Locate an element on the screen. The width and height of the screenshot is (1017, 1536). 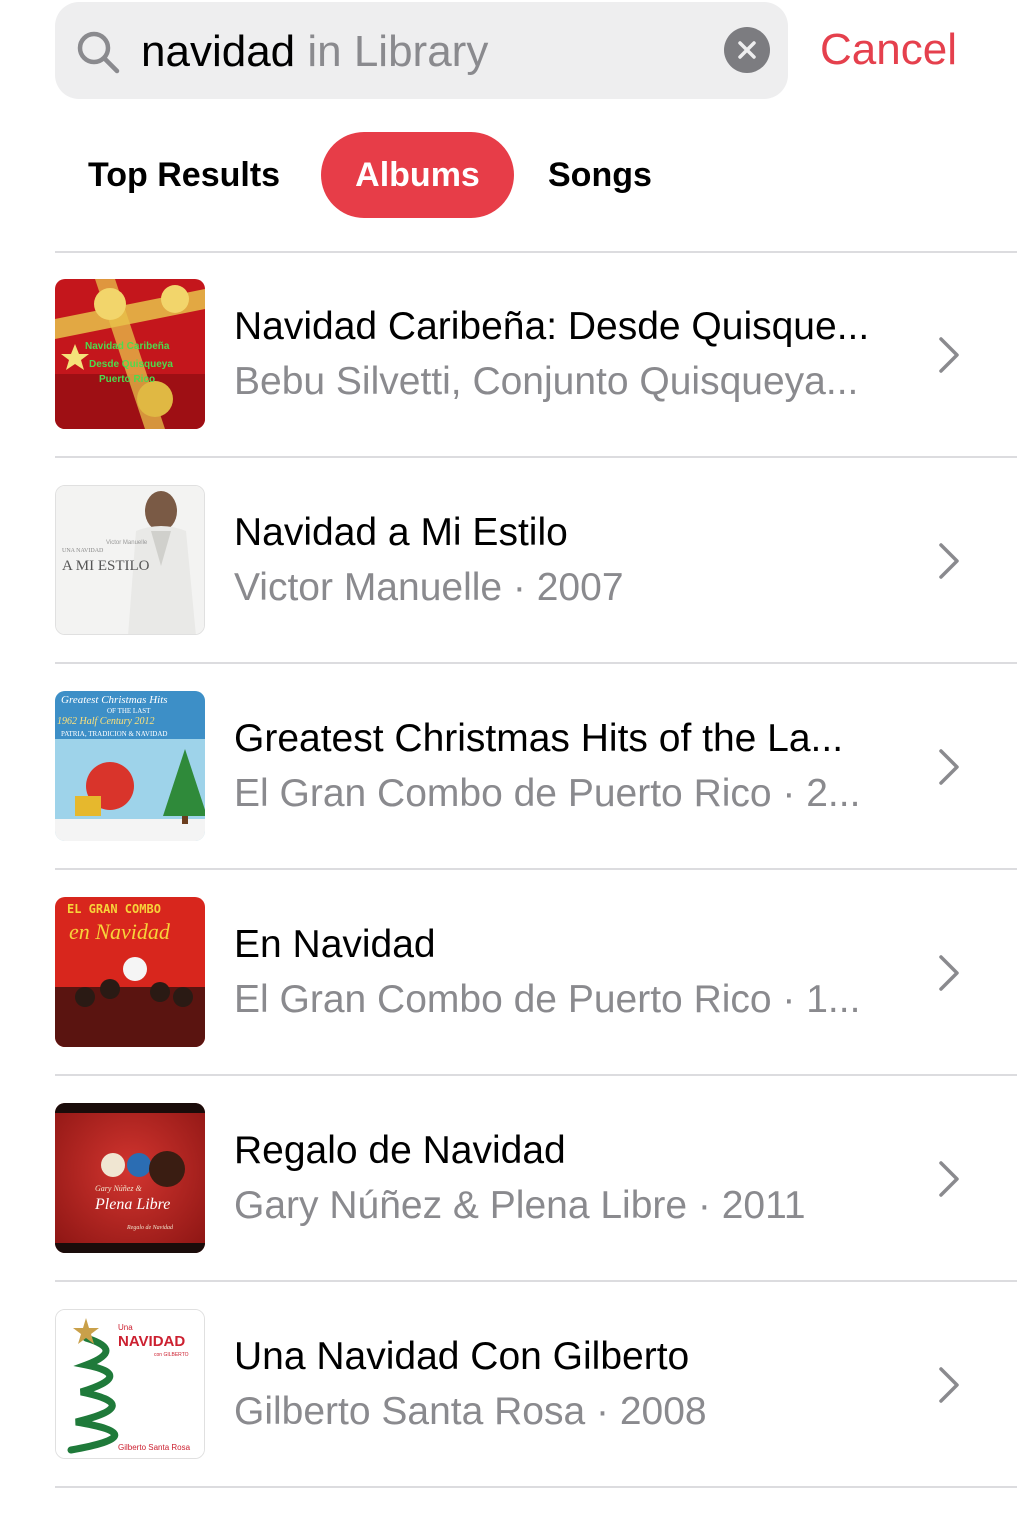
album-art: UNA NAVIDAD A MI ESTILO Victor Manuelle is located at coordinates (130, 560).